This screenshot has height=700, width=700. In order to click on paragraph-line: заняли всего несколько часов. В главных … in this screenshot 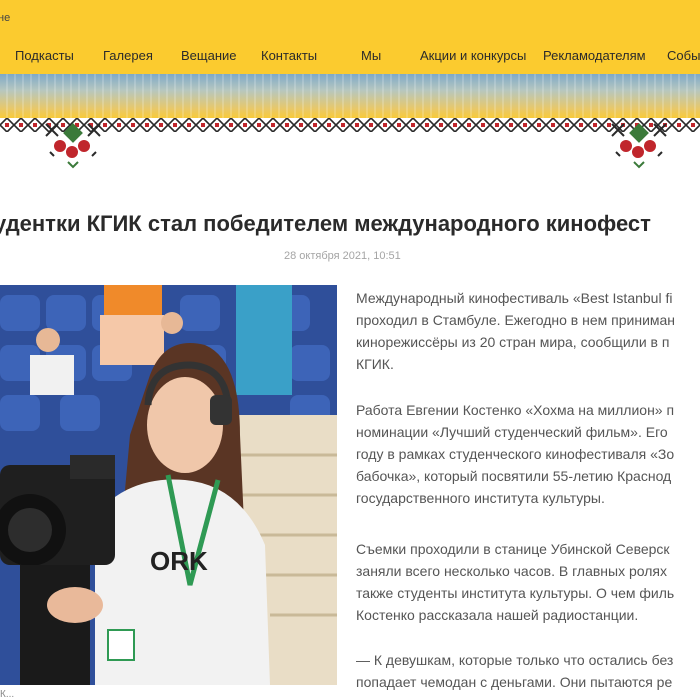, I will do `click(511, 571)`.